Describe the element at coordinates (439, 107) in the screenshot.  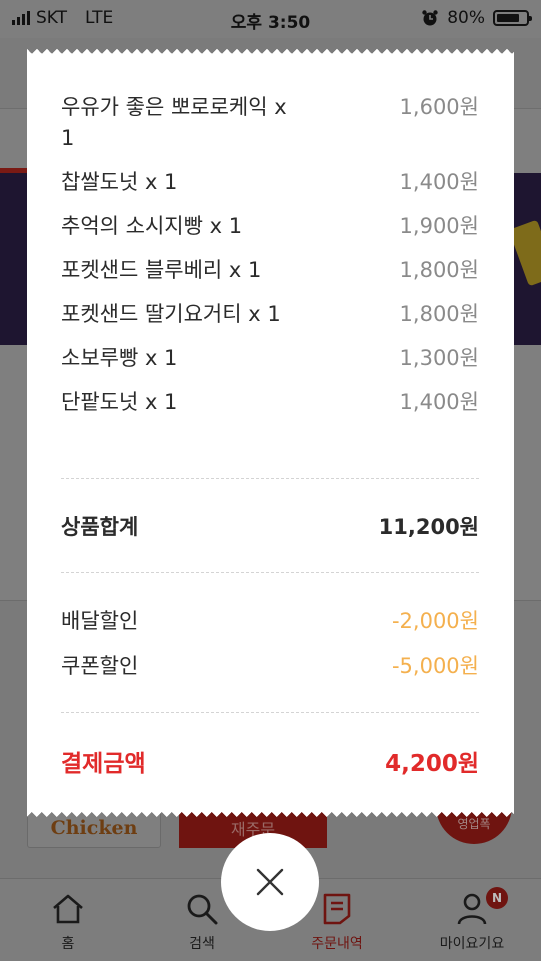
I see `order-item-price: 1,600원` at that location.